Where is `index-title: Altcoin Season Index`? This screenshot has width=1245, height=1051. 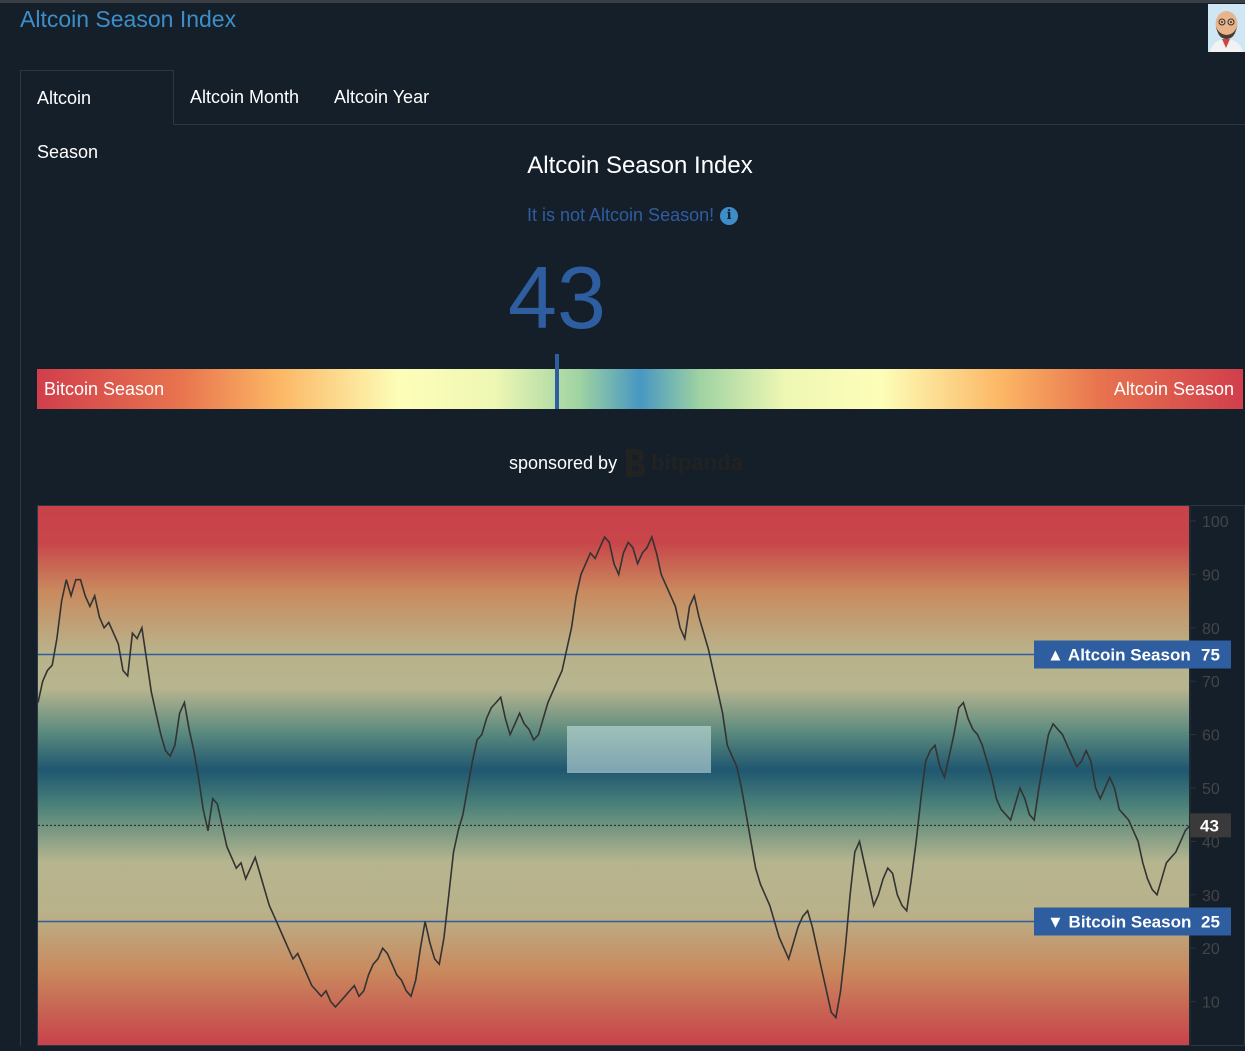 index-title: Altcoin Season Index is located at coordinates (640, 165).